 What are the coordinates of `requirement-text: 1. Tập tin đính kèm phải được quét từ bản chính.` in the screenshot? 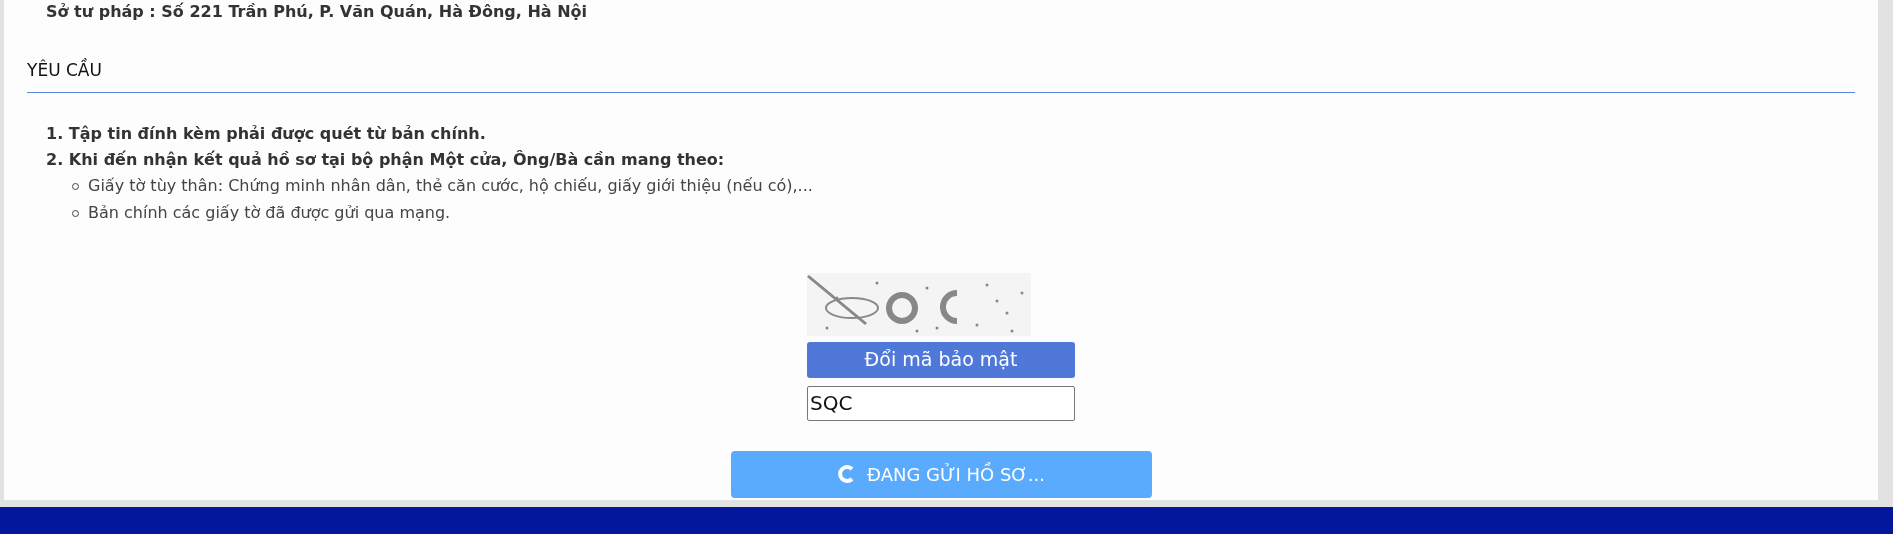 It's located at (266, 133).